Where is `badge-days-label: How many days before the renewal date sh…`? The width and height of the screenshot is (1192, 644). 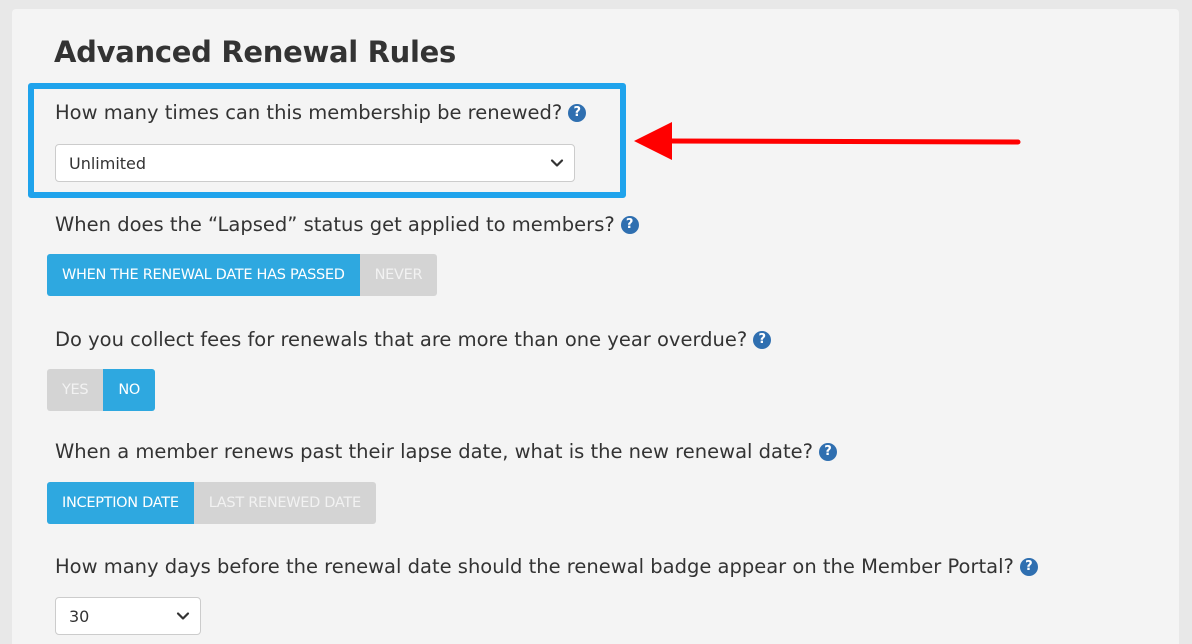 badge-days-label: How many days before the renewal date sh… is located at coordinates (534, 566).